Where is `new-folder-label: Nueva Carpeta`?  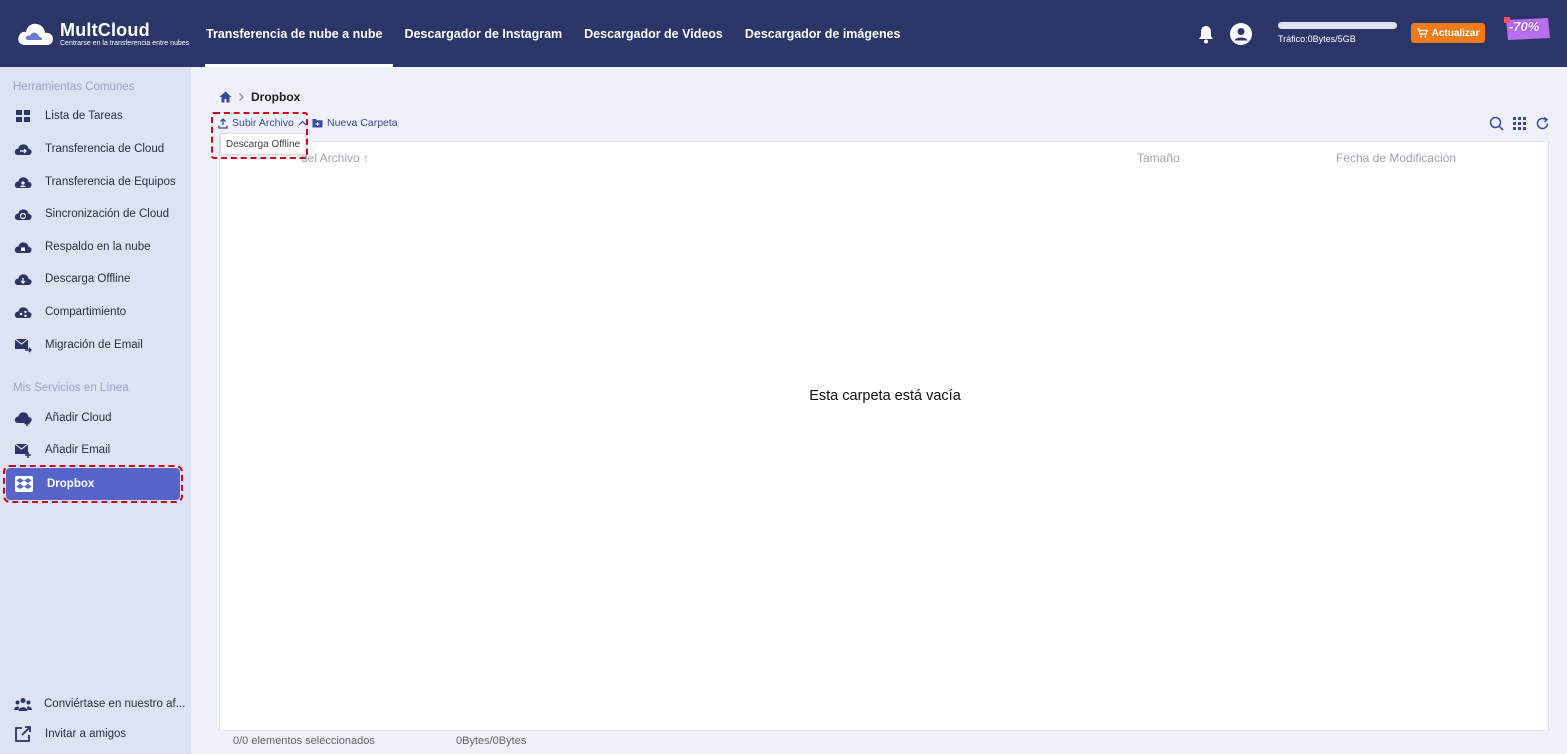
new-folder-label: Nueva Carpeta is located at coordinates (362, 123).